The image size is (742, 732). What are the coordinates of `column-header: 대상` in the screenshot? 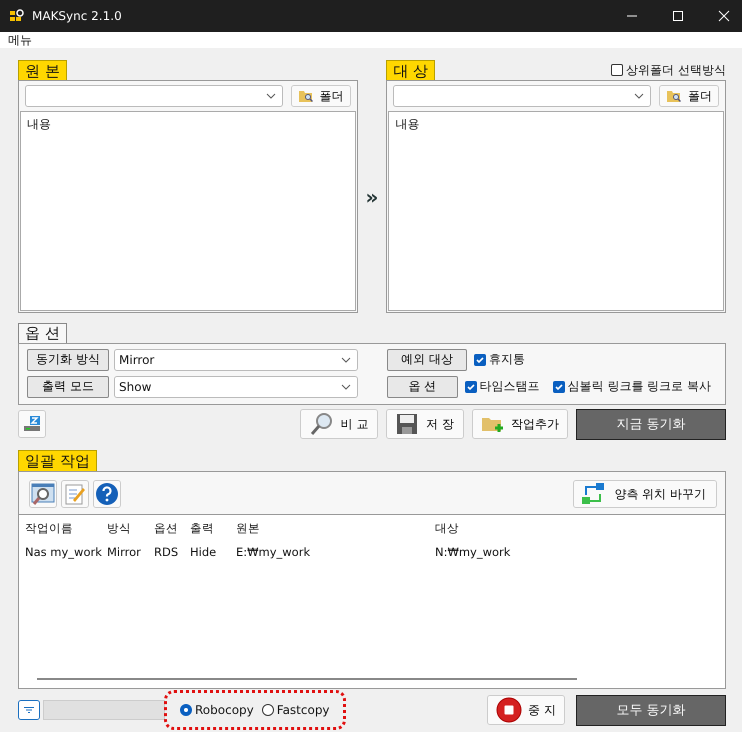 It's located at (580, 528).